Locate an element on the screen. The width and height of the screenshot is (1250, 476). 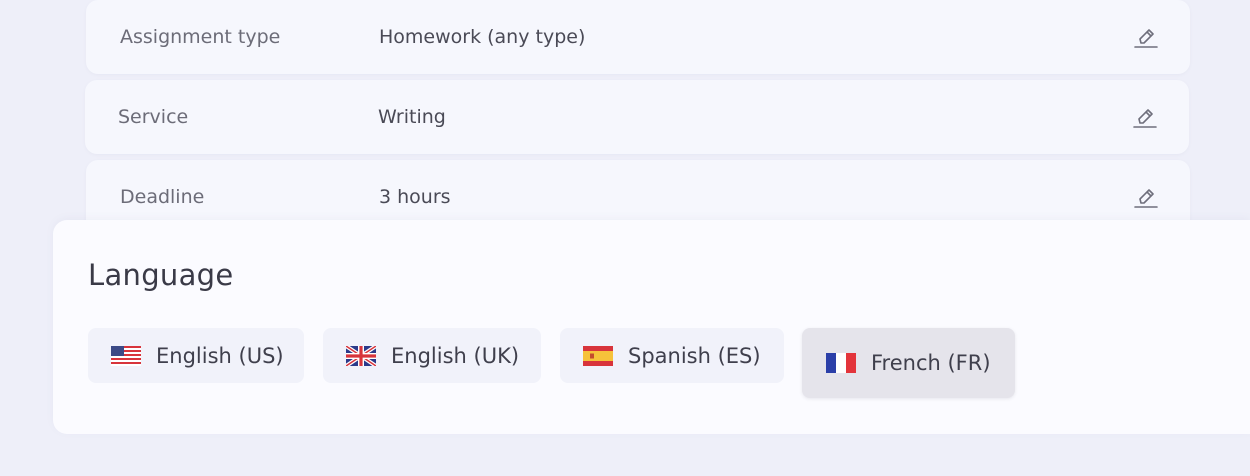
language-option-french-fr: French (FR) is located at coordinates (908, 363).